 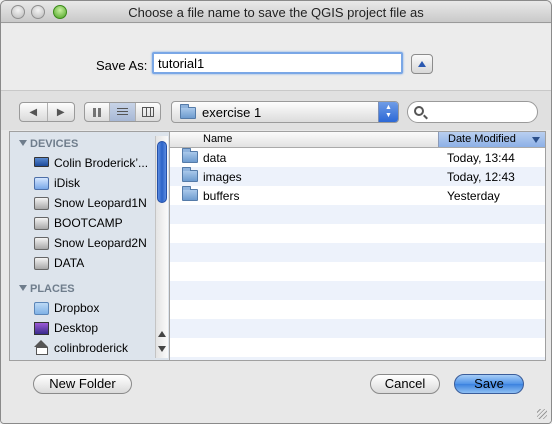 I want to click on sort-descending-icon, so click(x=536, y=140).